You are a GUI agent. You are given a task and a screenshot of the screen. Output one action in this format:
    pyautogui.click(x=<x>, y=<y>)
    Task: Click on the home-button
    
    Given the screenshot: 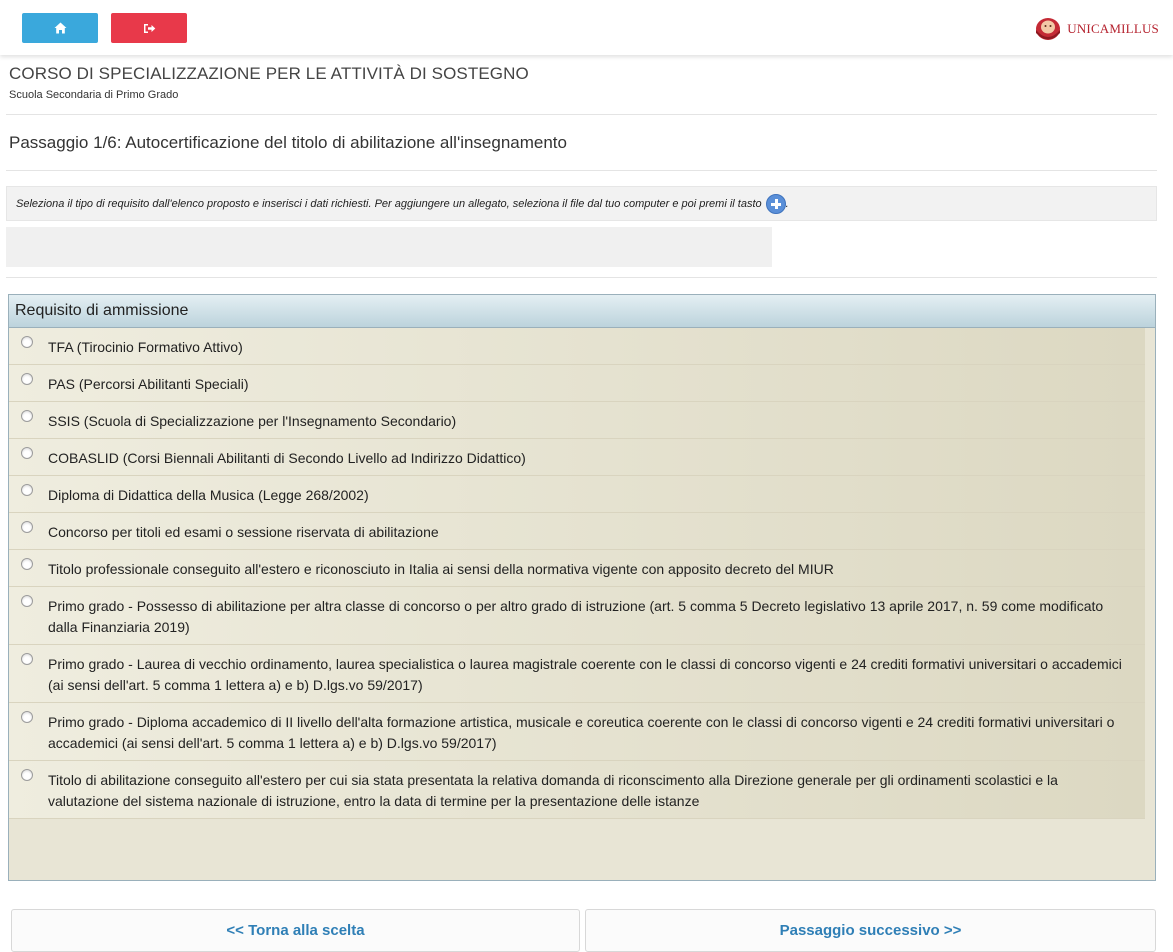 What is the action you would take?
    pyautogui.click(x=60, y=28)
    